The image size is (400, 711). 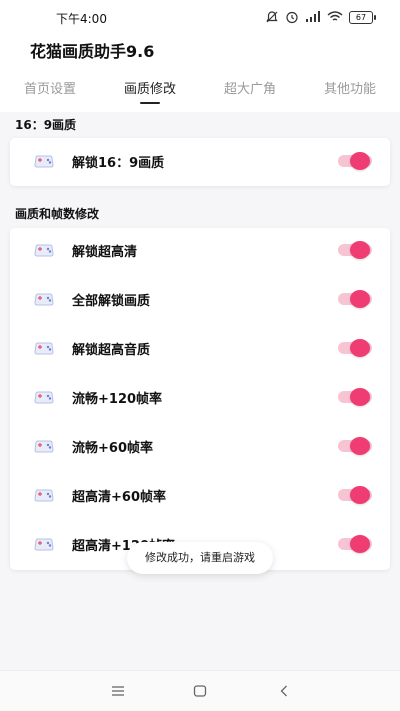 What do you see at coordinates (112, 448) in the screenshot?
I see `item-label: 流畅+60帧率` at bounding box center [112, 448].